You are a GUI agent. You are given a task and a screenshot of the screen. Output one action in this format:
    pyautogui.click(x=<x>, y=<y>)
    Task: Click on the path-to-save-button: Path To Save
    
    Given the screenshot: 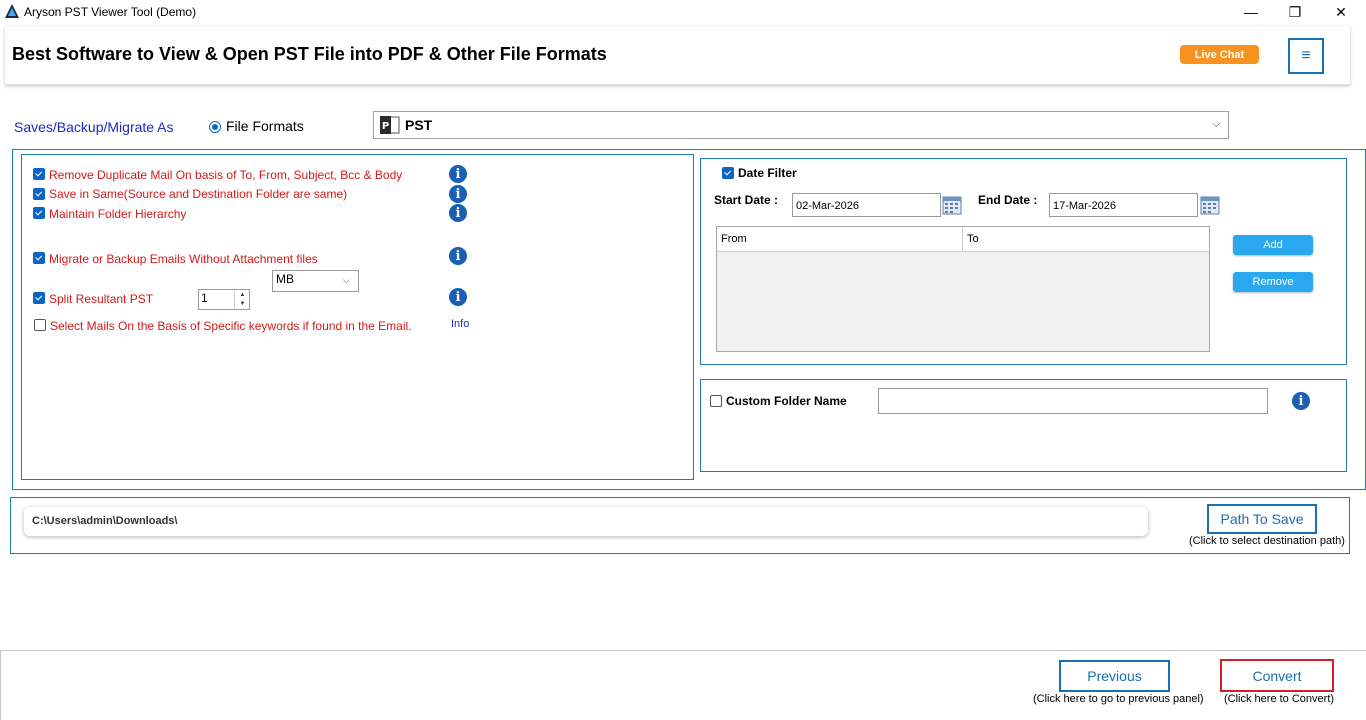 What is the action you would take?
    pyautogui.click(x=1262, y=519)
    